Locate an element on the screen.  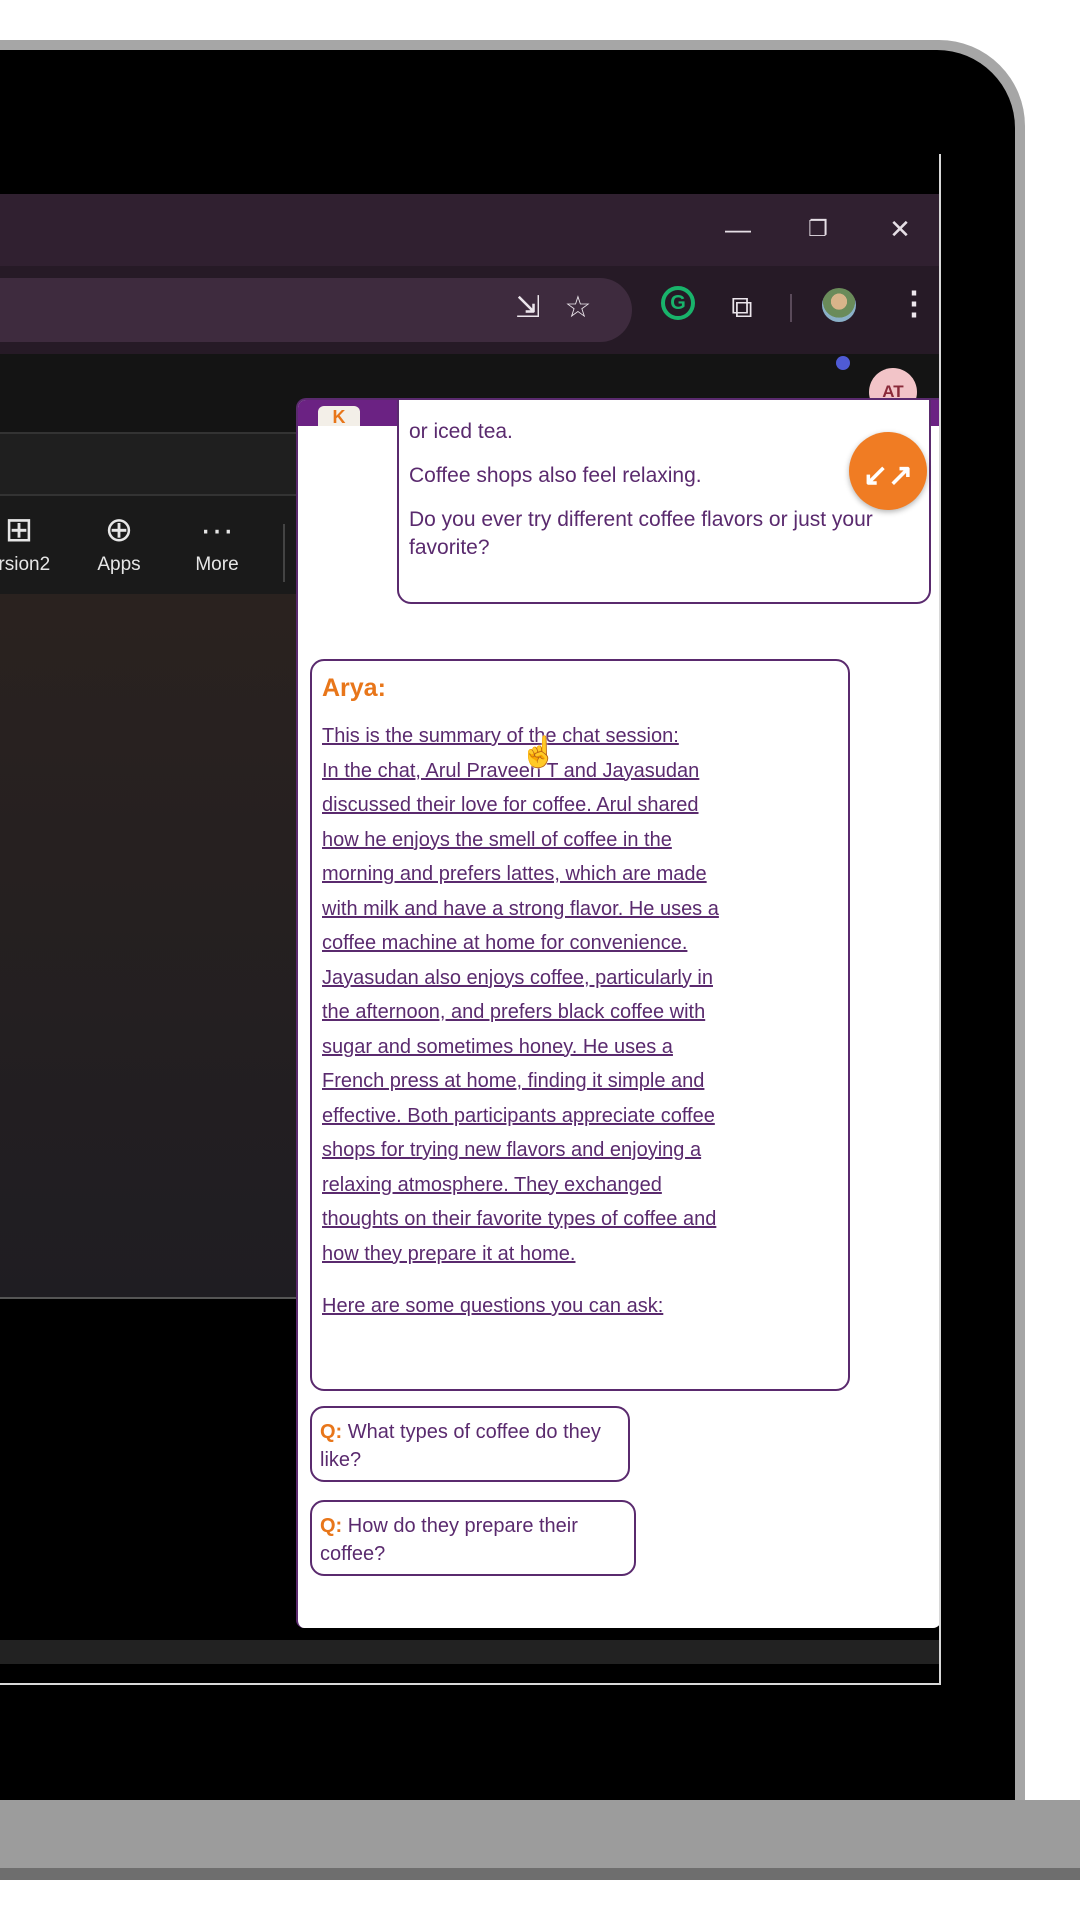
toolbar-separator is located at coordinates (791, 308).